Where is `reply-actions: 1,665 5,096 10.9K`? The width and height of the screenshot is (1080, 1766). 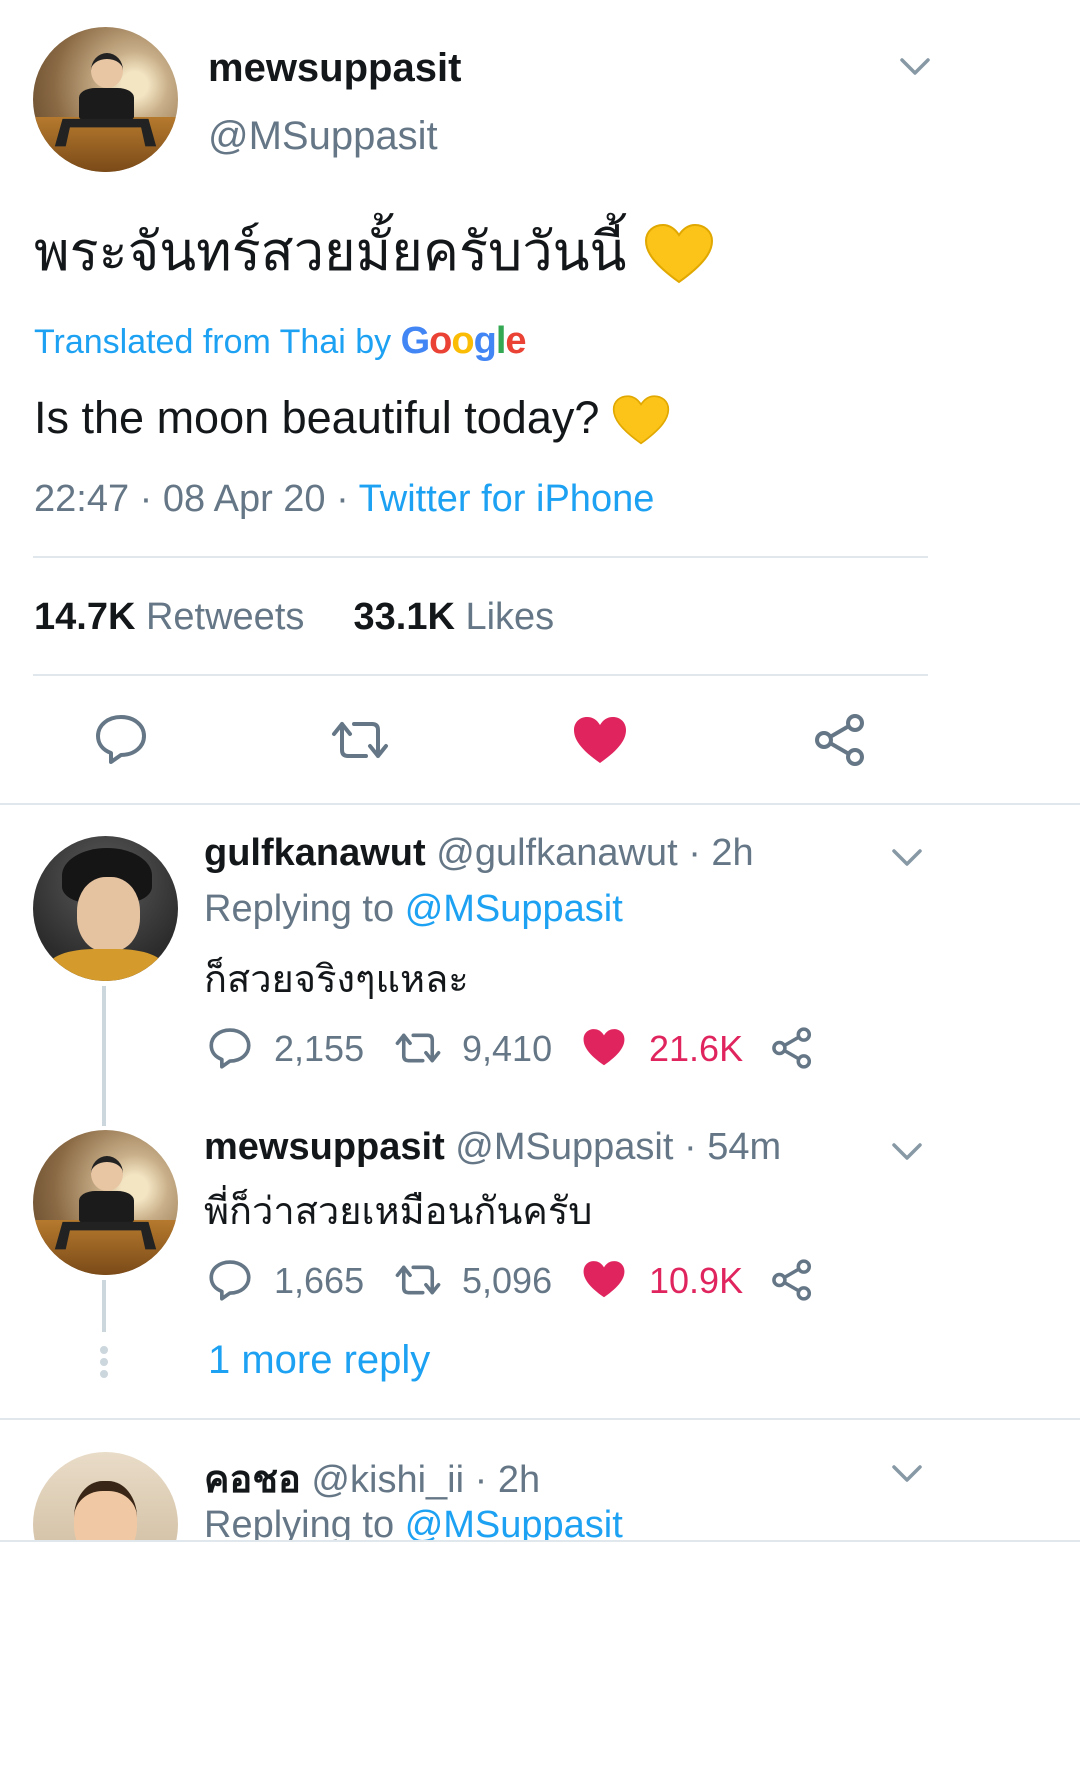
reply-actions: 1,665 5,096 10.9K is located at coordinates (540, 1281).